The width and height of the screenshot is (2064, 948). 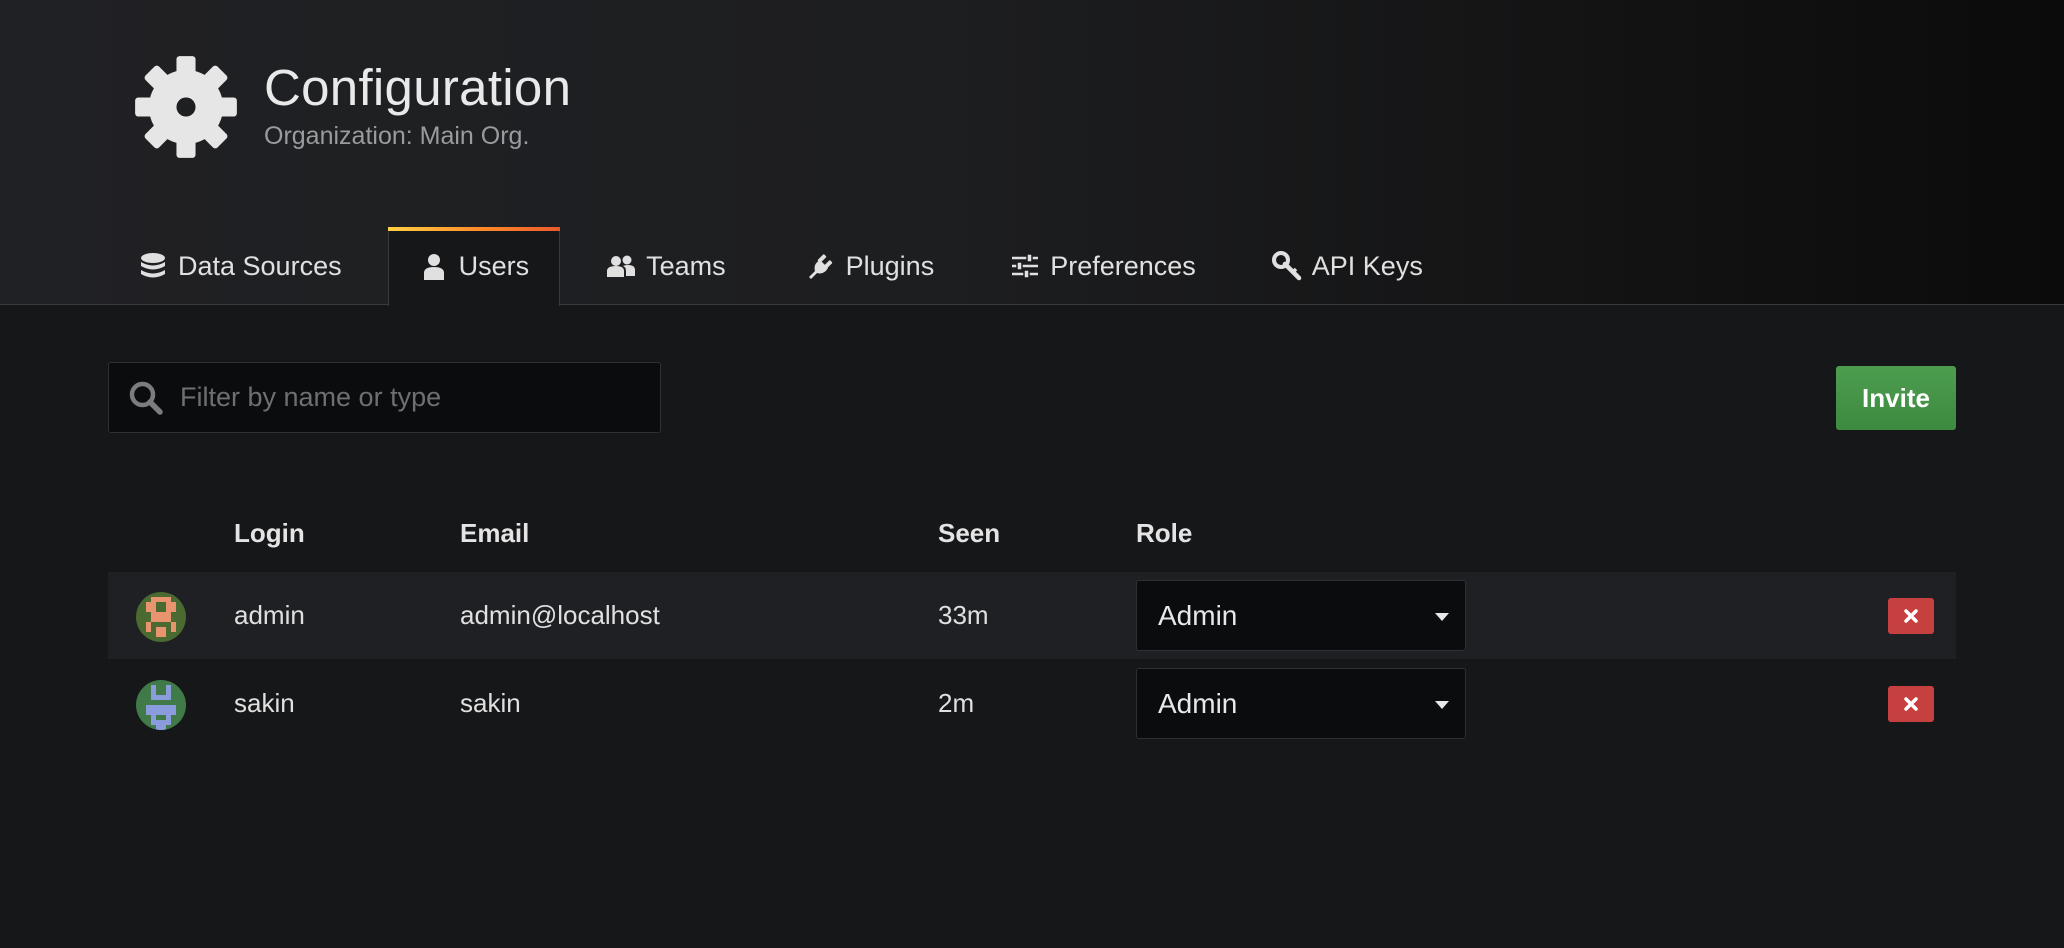 I want to click on login-cell: sakin, so click(x=264, y=703).